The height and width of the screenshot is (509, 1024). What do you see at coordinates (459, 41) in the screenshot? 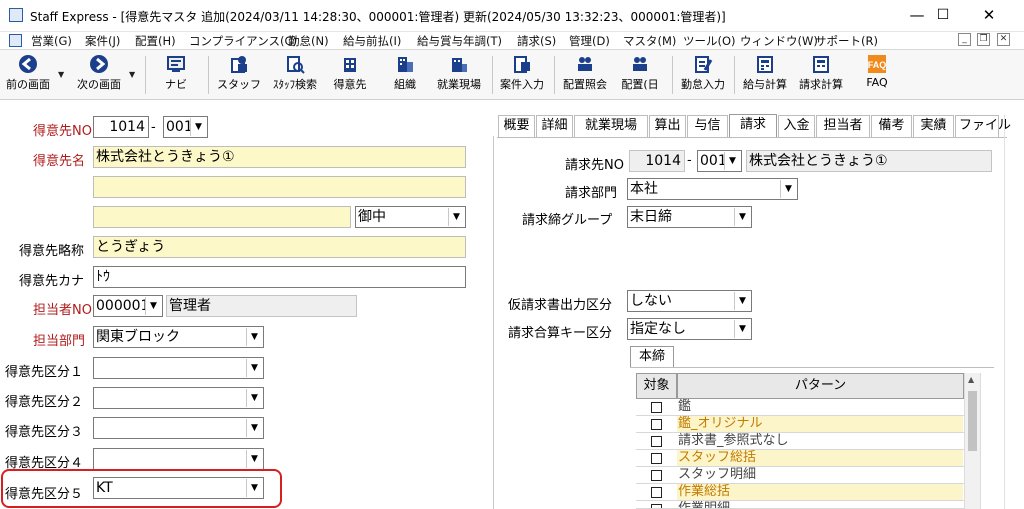
I see `menu-kyuyo-shoyo: 給与賞与年調(T)` at bounding box center [459, 41].